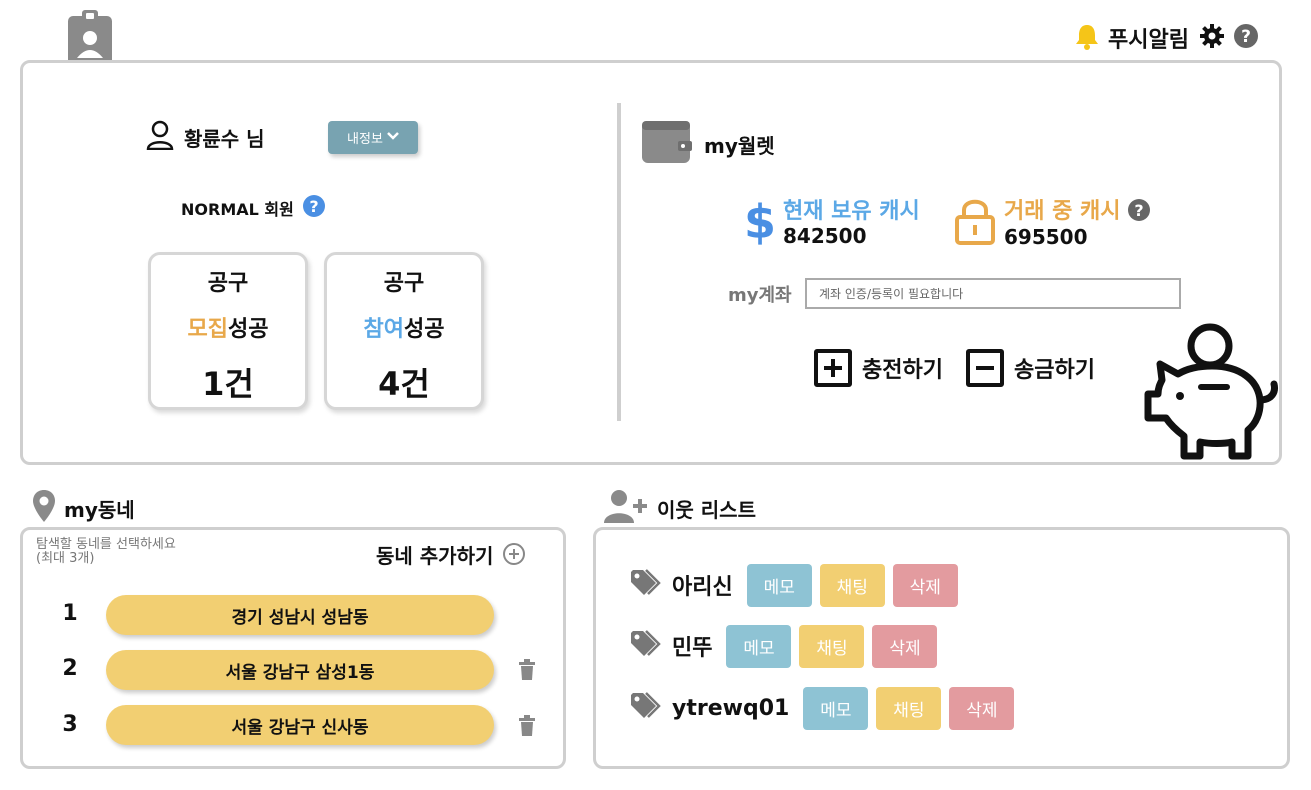 The width and height of the screenshot is (1311, 790). I want to click on neighbor-row: 민뚜 메모 채팅 삭제, so click(784, 646).